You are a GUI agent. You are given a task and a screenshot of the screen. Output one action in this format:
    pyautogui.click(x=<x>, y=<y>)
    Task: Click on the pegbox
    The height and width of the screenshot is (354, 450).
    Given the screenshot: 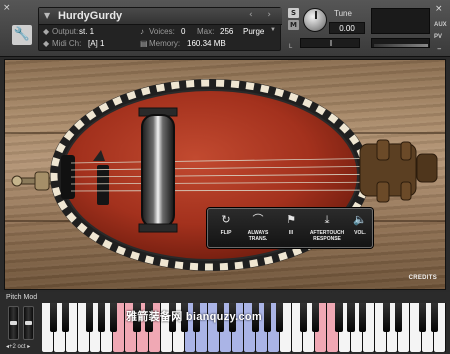 What is the action you would take?
    pyautogui.click(x=398, y=171)
    